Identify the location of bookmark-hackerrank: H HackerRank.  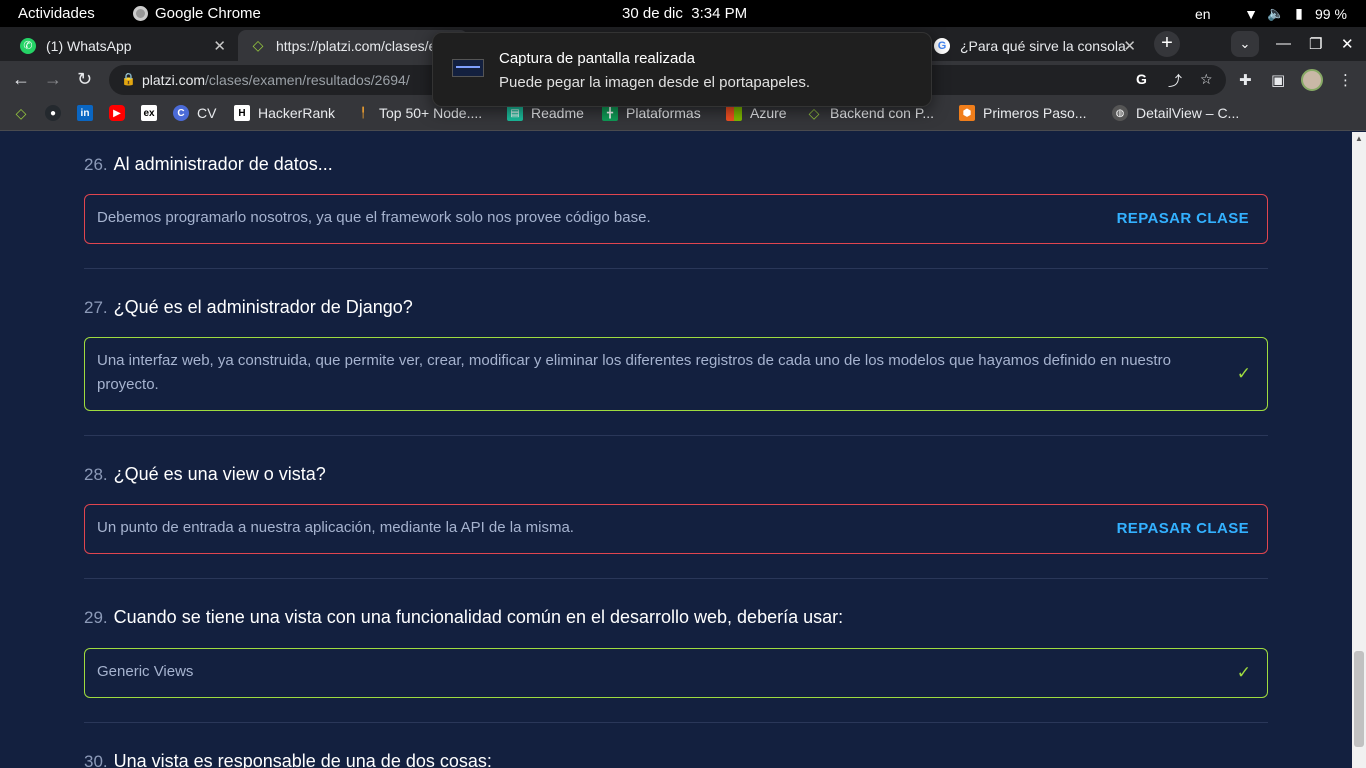
(284, 113).